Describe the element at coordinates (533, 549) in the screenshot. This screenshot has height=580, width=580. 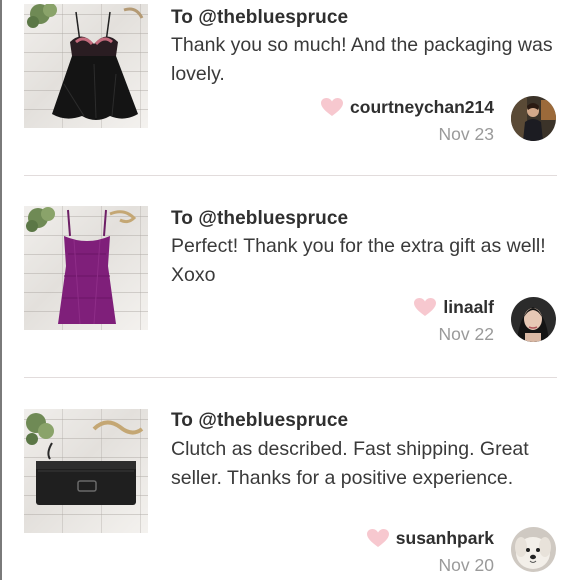
I see `dog-avatar` at that location.